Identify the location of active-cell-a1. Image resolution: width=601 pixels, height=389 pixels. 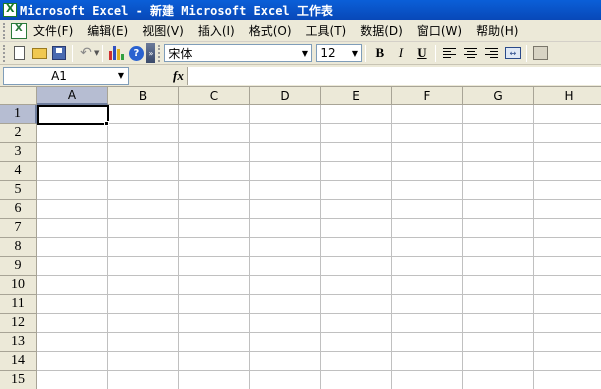
(73, 115).